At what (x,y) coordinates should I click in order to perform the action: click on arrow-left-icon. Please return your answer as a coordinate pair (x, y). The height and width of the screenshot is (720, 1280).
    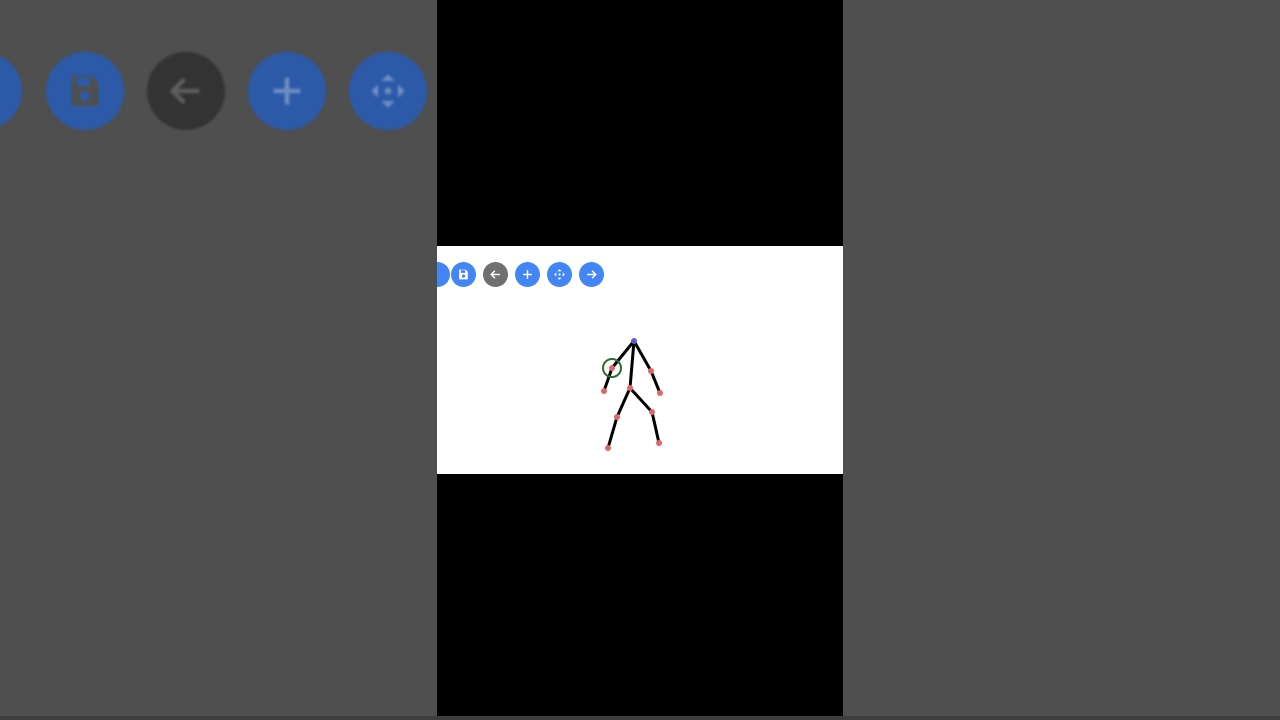
    Looking at the image, I should click on (184, 91).